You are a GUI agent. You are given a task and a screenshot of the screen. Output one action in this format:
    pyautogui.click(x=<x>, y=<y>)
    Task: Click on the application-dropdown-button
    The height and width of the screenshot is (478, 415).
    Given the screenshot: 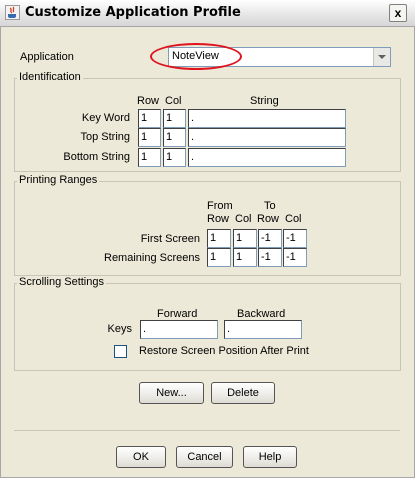 What is the action you would take?
    pyautogui.click(x=381, y=57)
    